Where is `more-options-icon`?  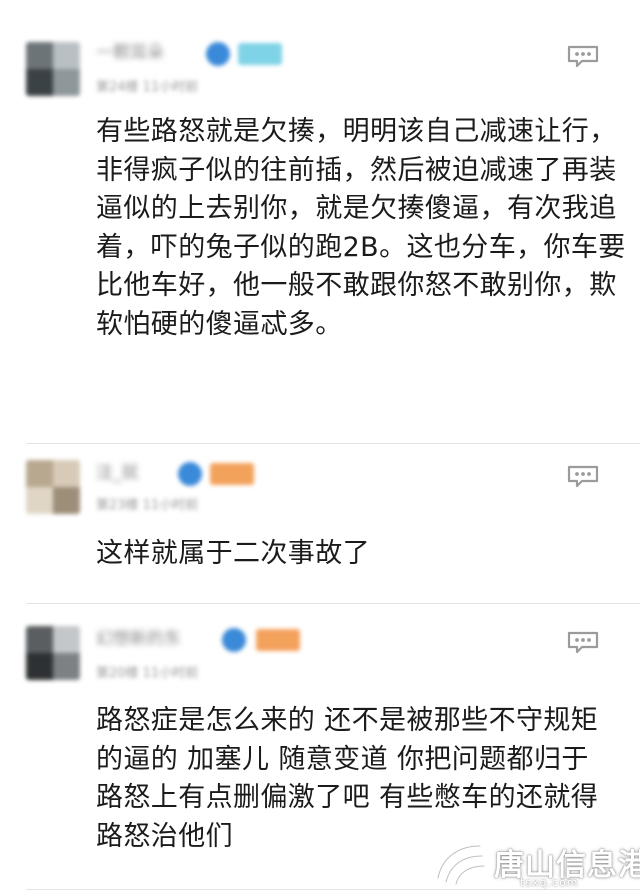
more-options-icon is located at coordinates (583, 642).